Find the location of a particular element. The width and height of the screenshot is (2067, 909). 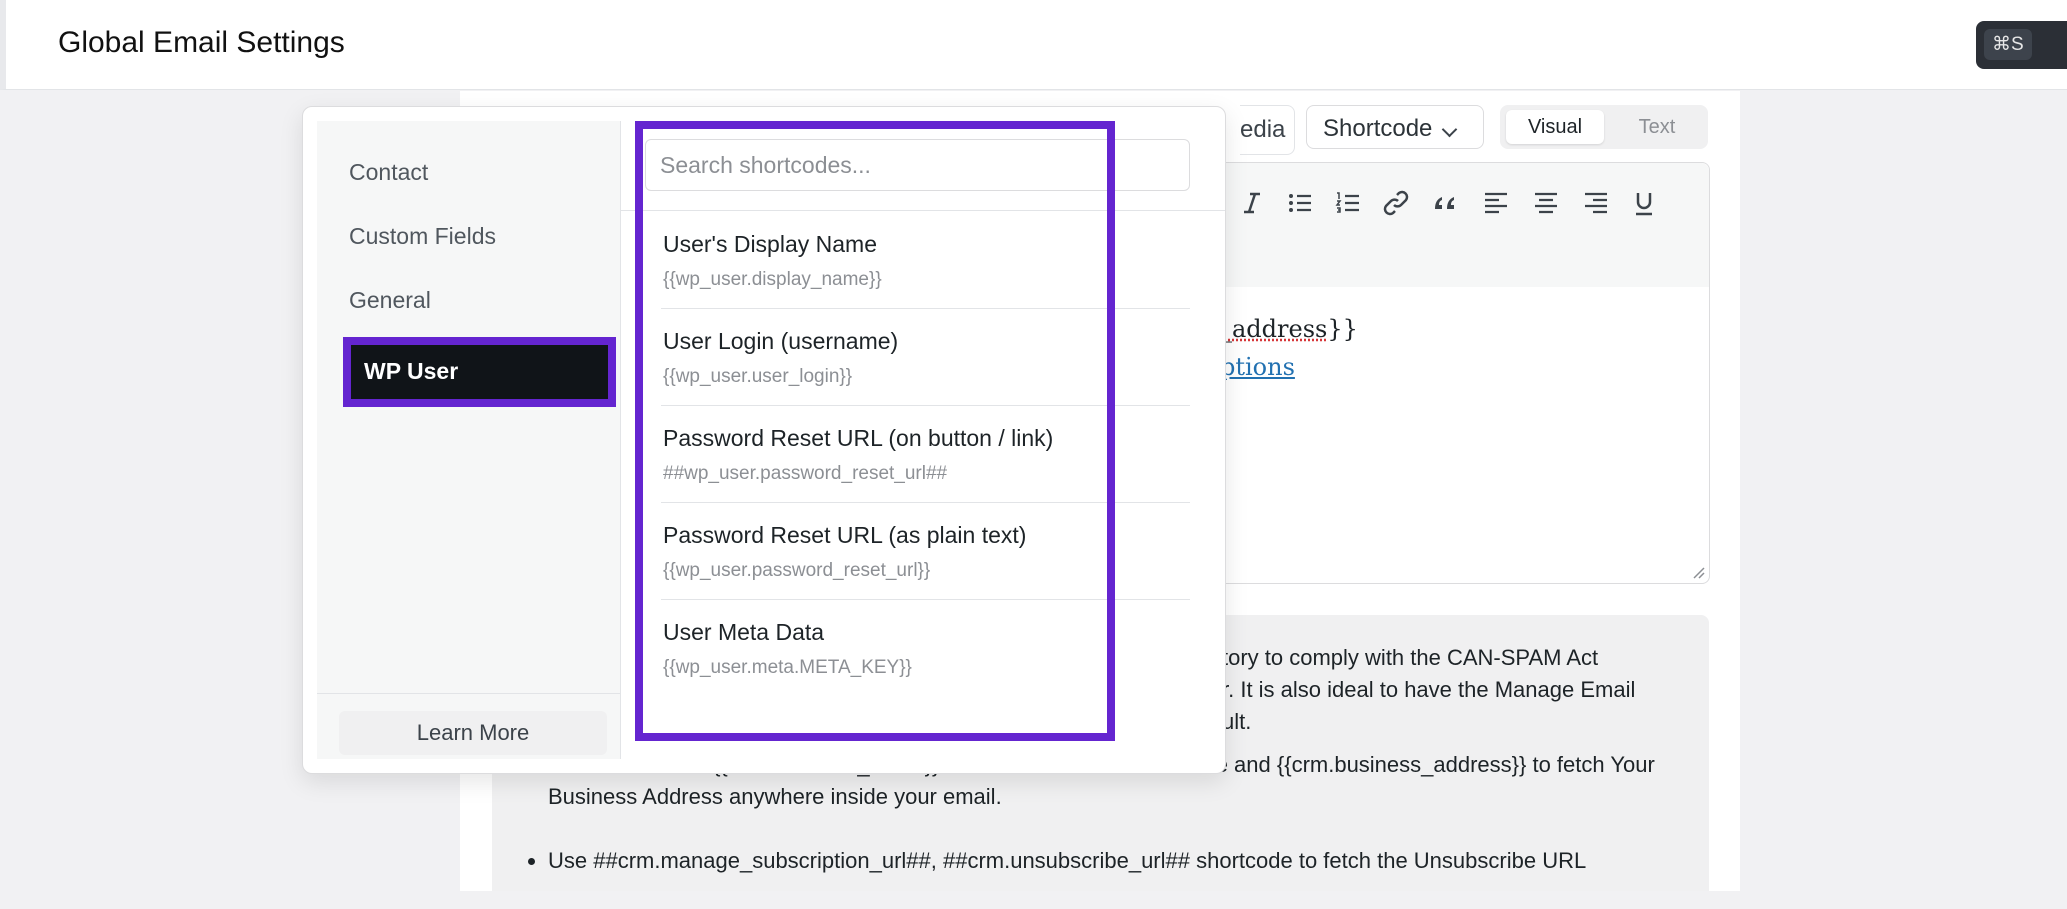

learn-more-button: Learn More is located at coordinates (473, 733).